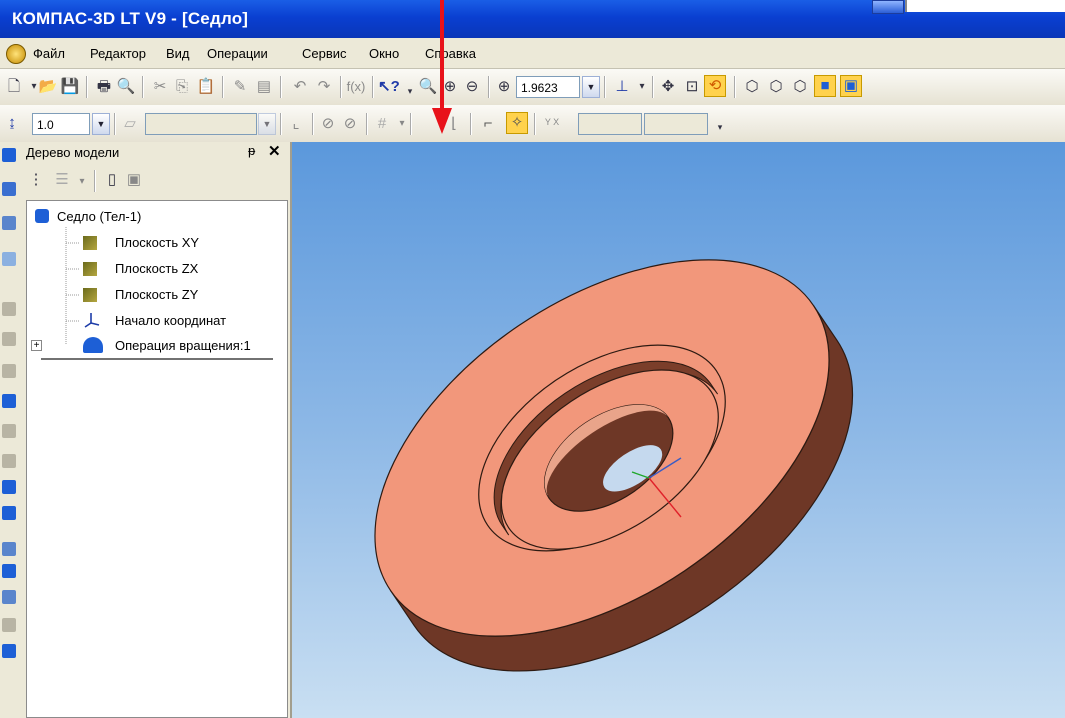  I want to click on variables-icon: f(x), so click(356, 87).